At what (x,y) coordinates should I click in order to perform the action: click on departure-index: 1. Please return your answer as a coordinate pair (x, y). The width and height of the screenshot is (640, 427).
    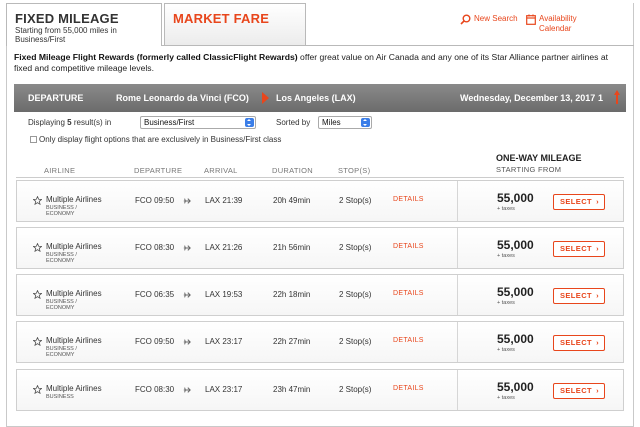
    Looking at the image, I should click on (601, 98).